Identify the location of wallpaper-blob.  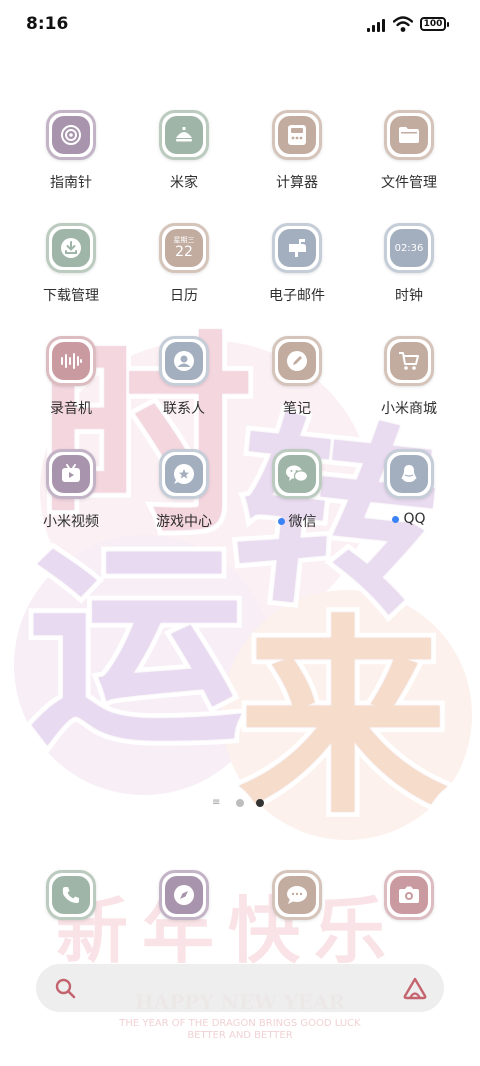
(144, 665).